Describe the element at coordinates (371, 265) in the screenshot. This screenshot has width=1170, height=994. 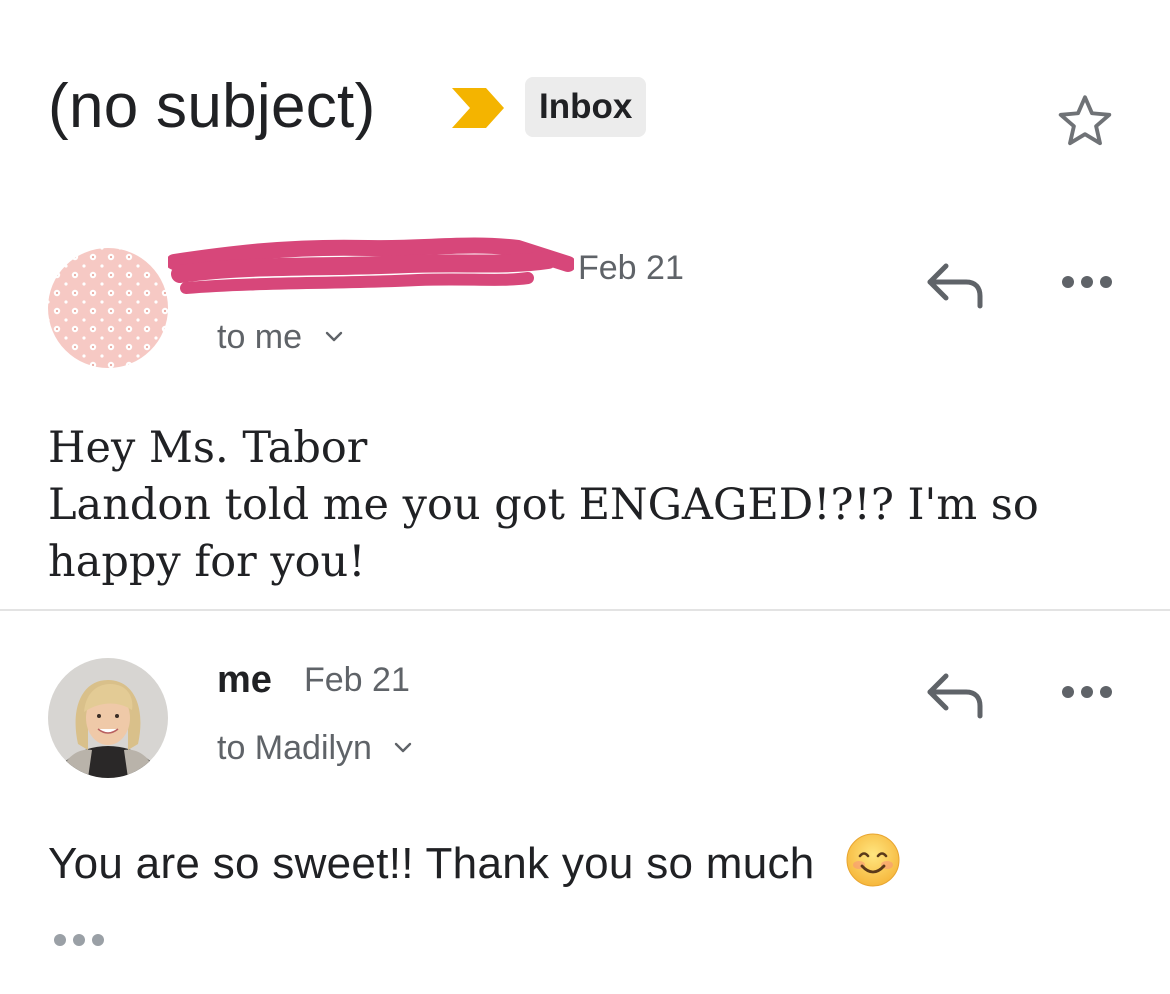
I see `redacted-sender-name` at that location.